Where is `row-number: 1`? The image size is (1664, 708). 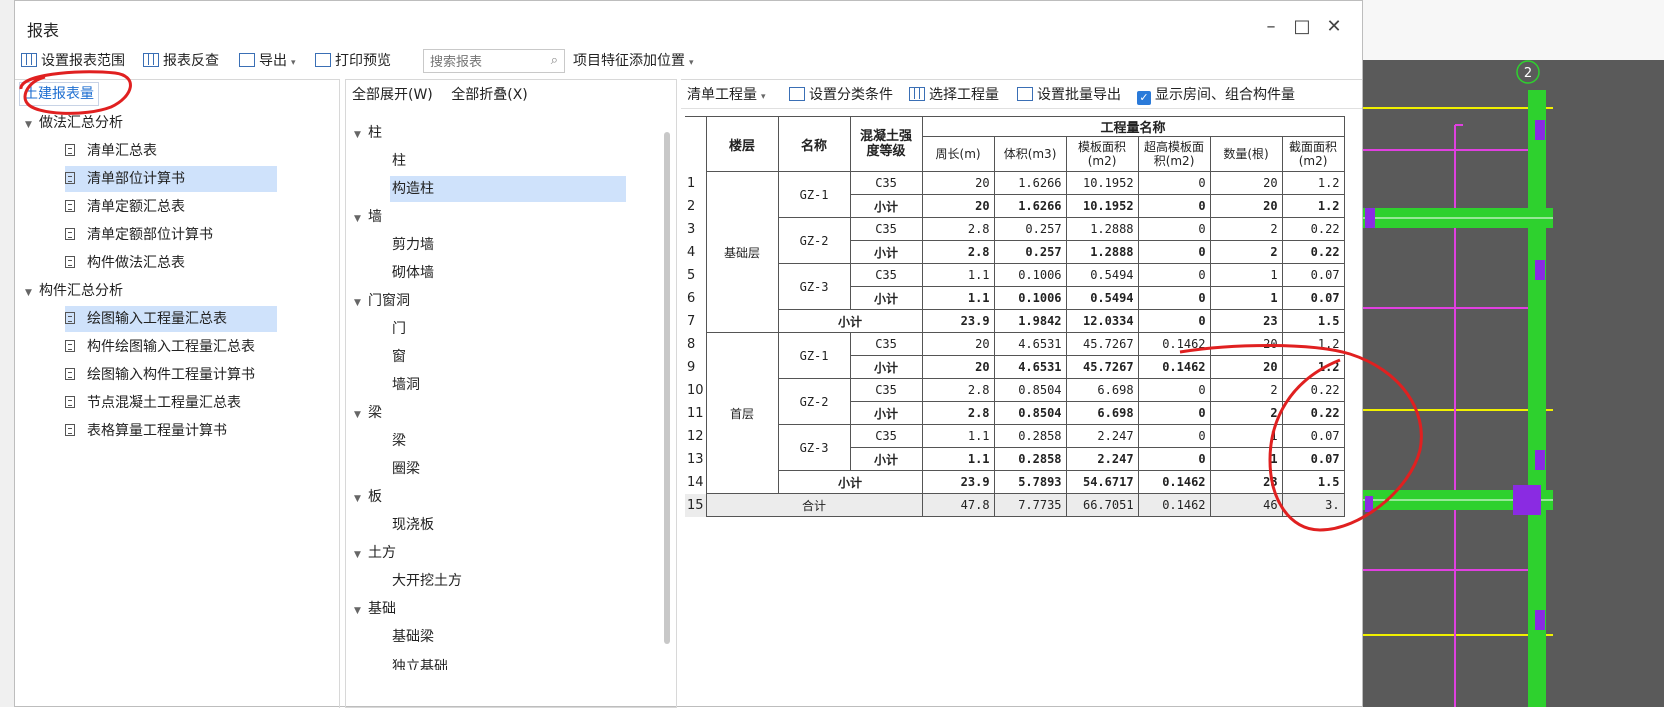 row-number: 1 is located at coordinates (696, 183).